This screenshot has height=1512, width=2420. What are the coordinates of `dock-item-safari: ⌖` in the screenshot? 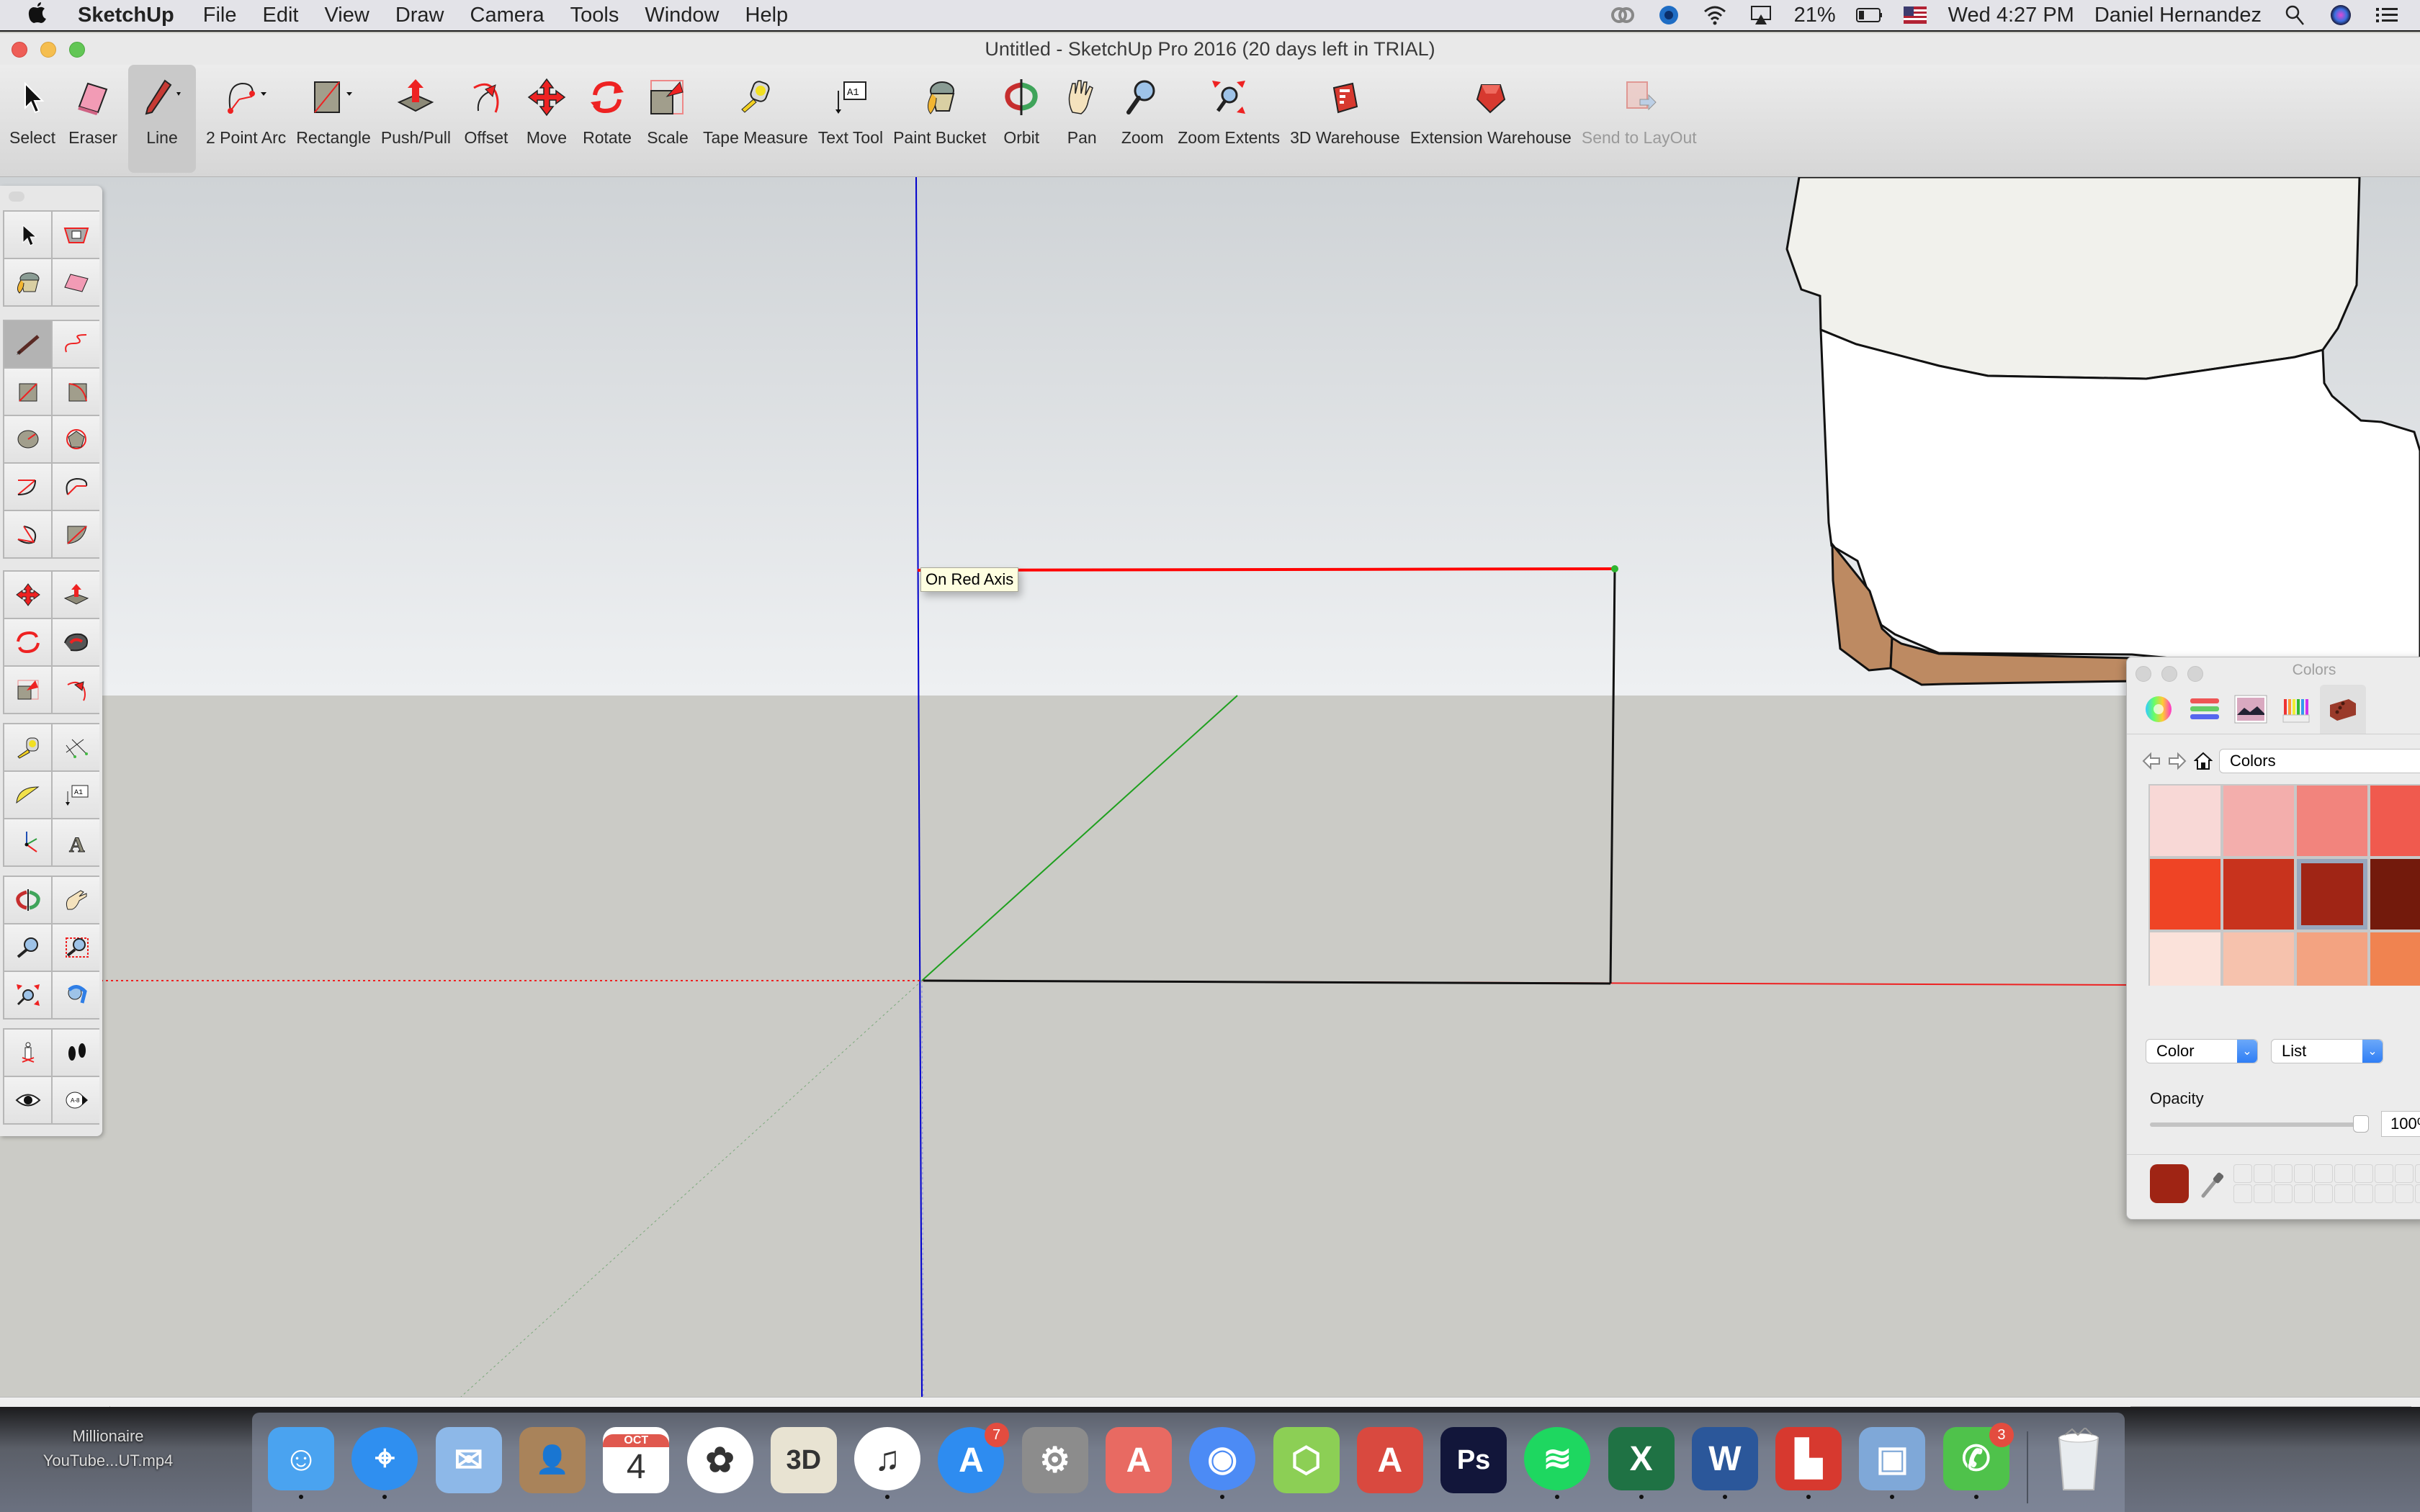 It's located at (384, 1463).